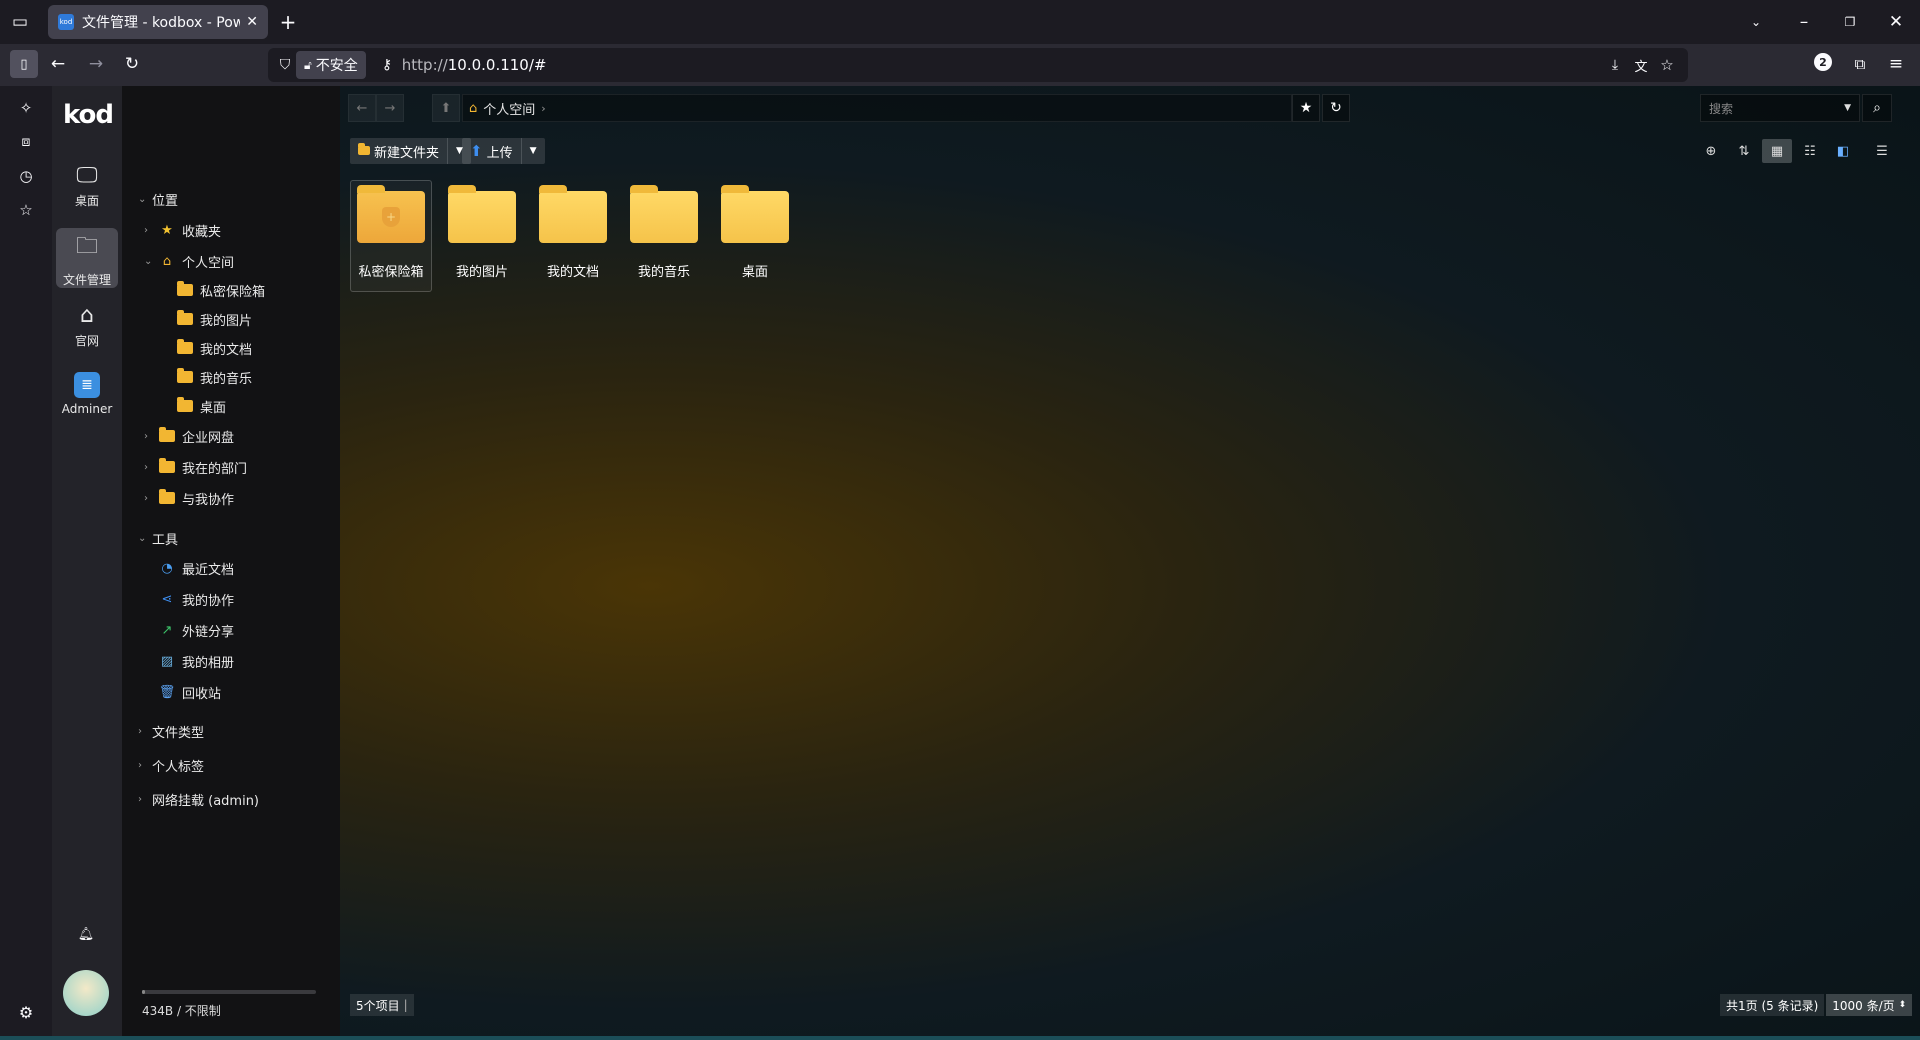  Describe the element at coordinates (189, 498) in the screenshot. I see `tree-shared-with-me: › 与我协作` at that location.